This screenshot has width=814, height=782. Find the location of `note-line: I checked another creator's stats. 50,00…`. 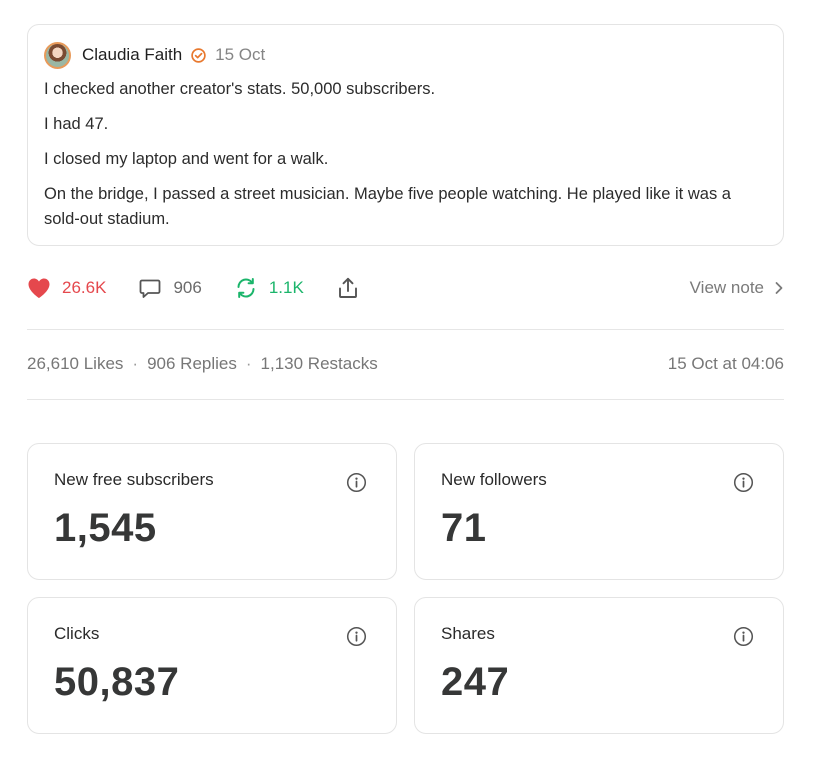

note-line: I checked another creator's stats. 50,00… is located at coordinates (240, 89).